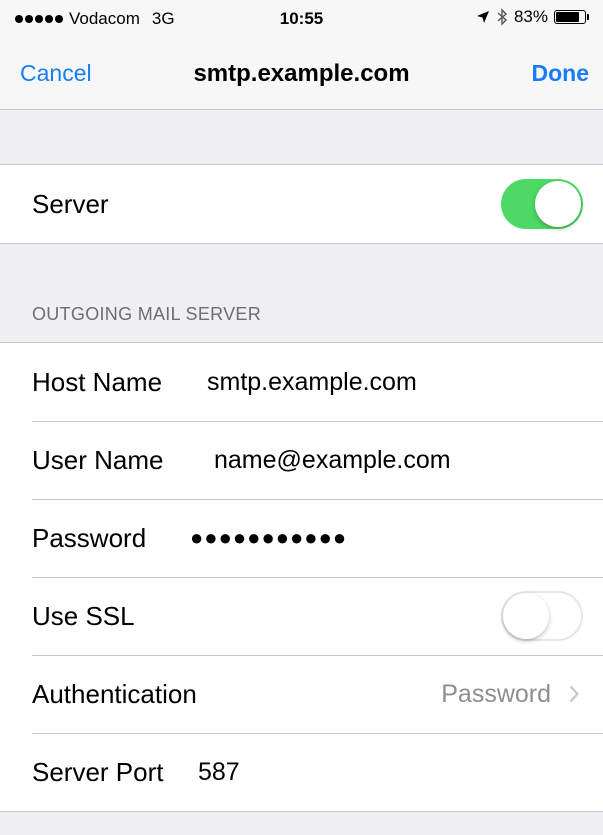 This screenshot has height=835, width=603. I want to click on host-name-row: Host Name smtp.example.com, so click(301, 382).